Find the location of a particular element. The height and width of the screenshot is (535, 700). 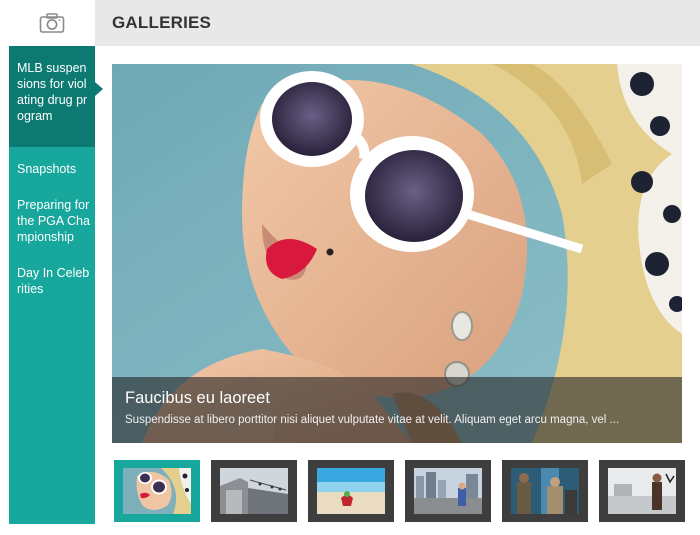

sidebar-item-label: Day In Celebrities is located at coordinates (53, 281).